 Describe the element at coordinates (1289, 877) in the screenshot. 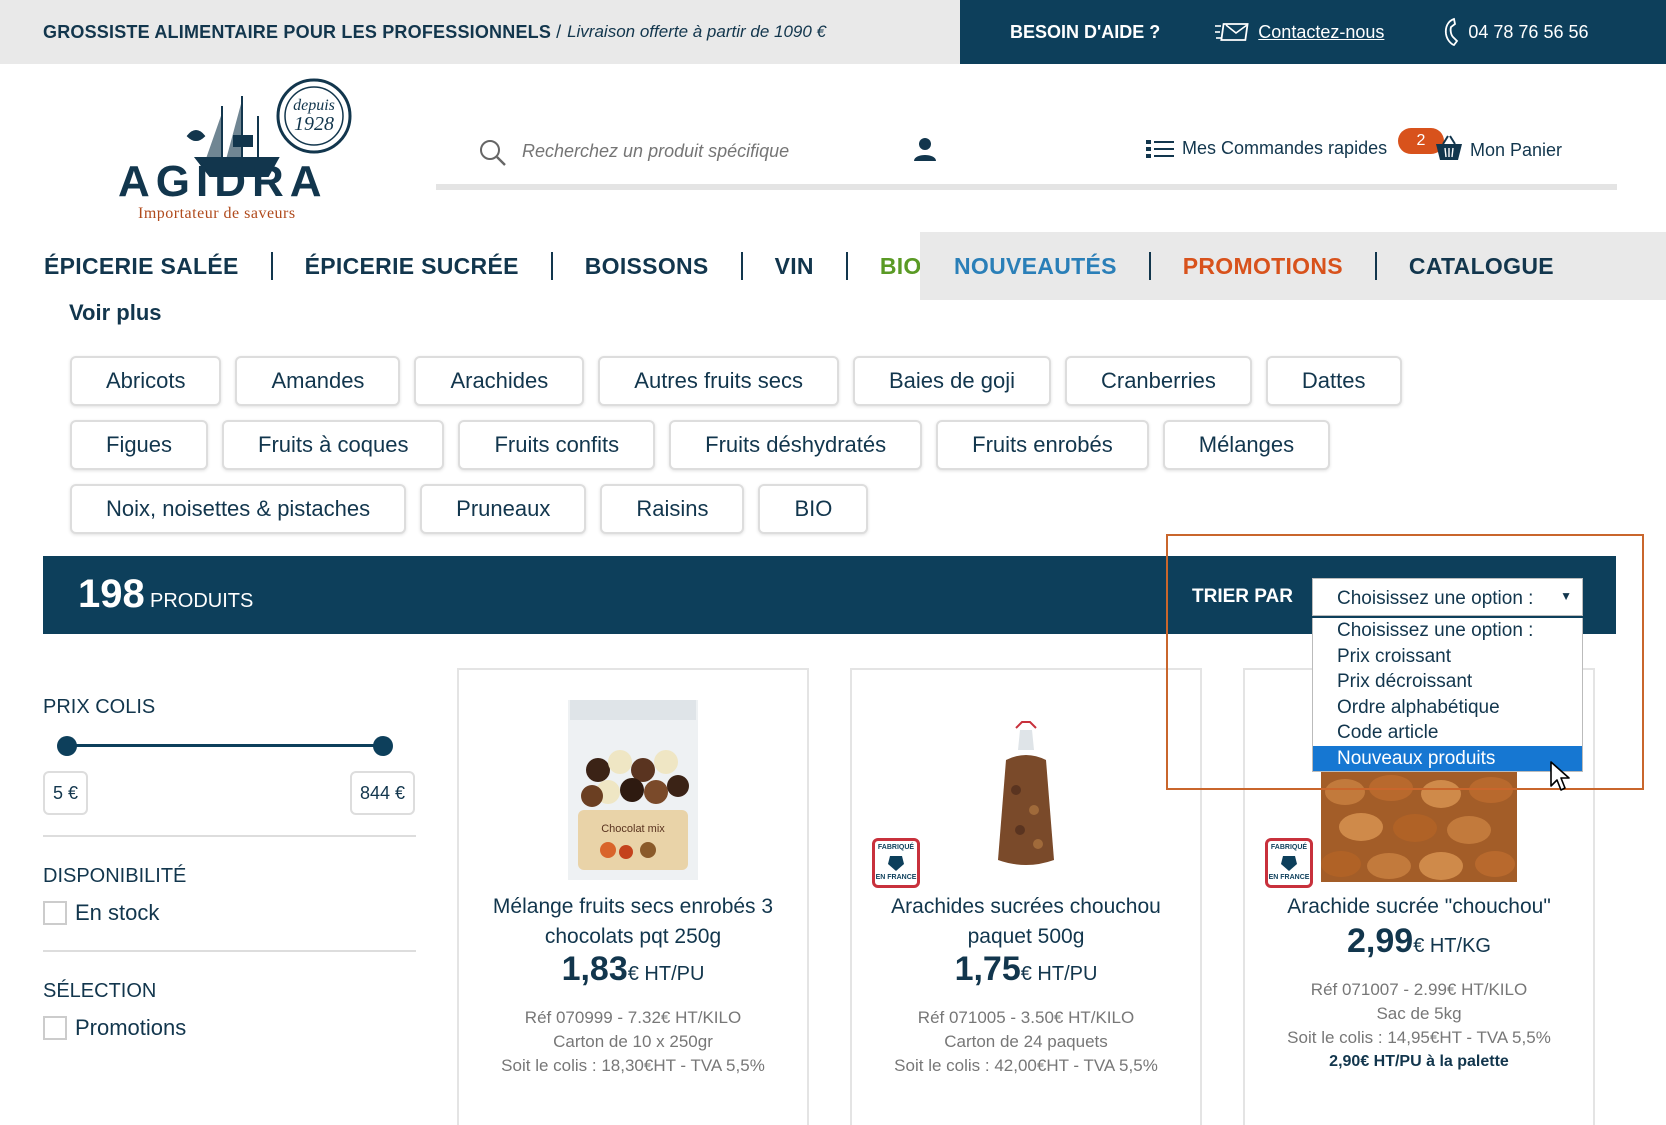

I see `badge-line2: EN FRANCE` at that location.